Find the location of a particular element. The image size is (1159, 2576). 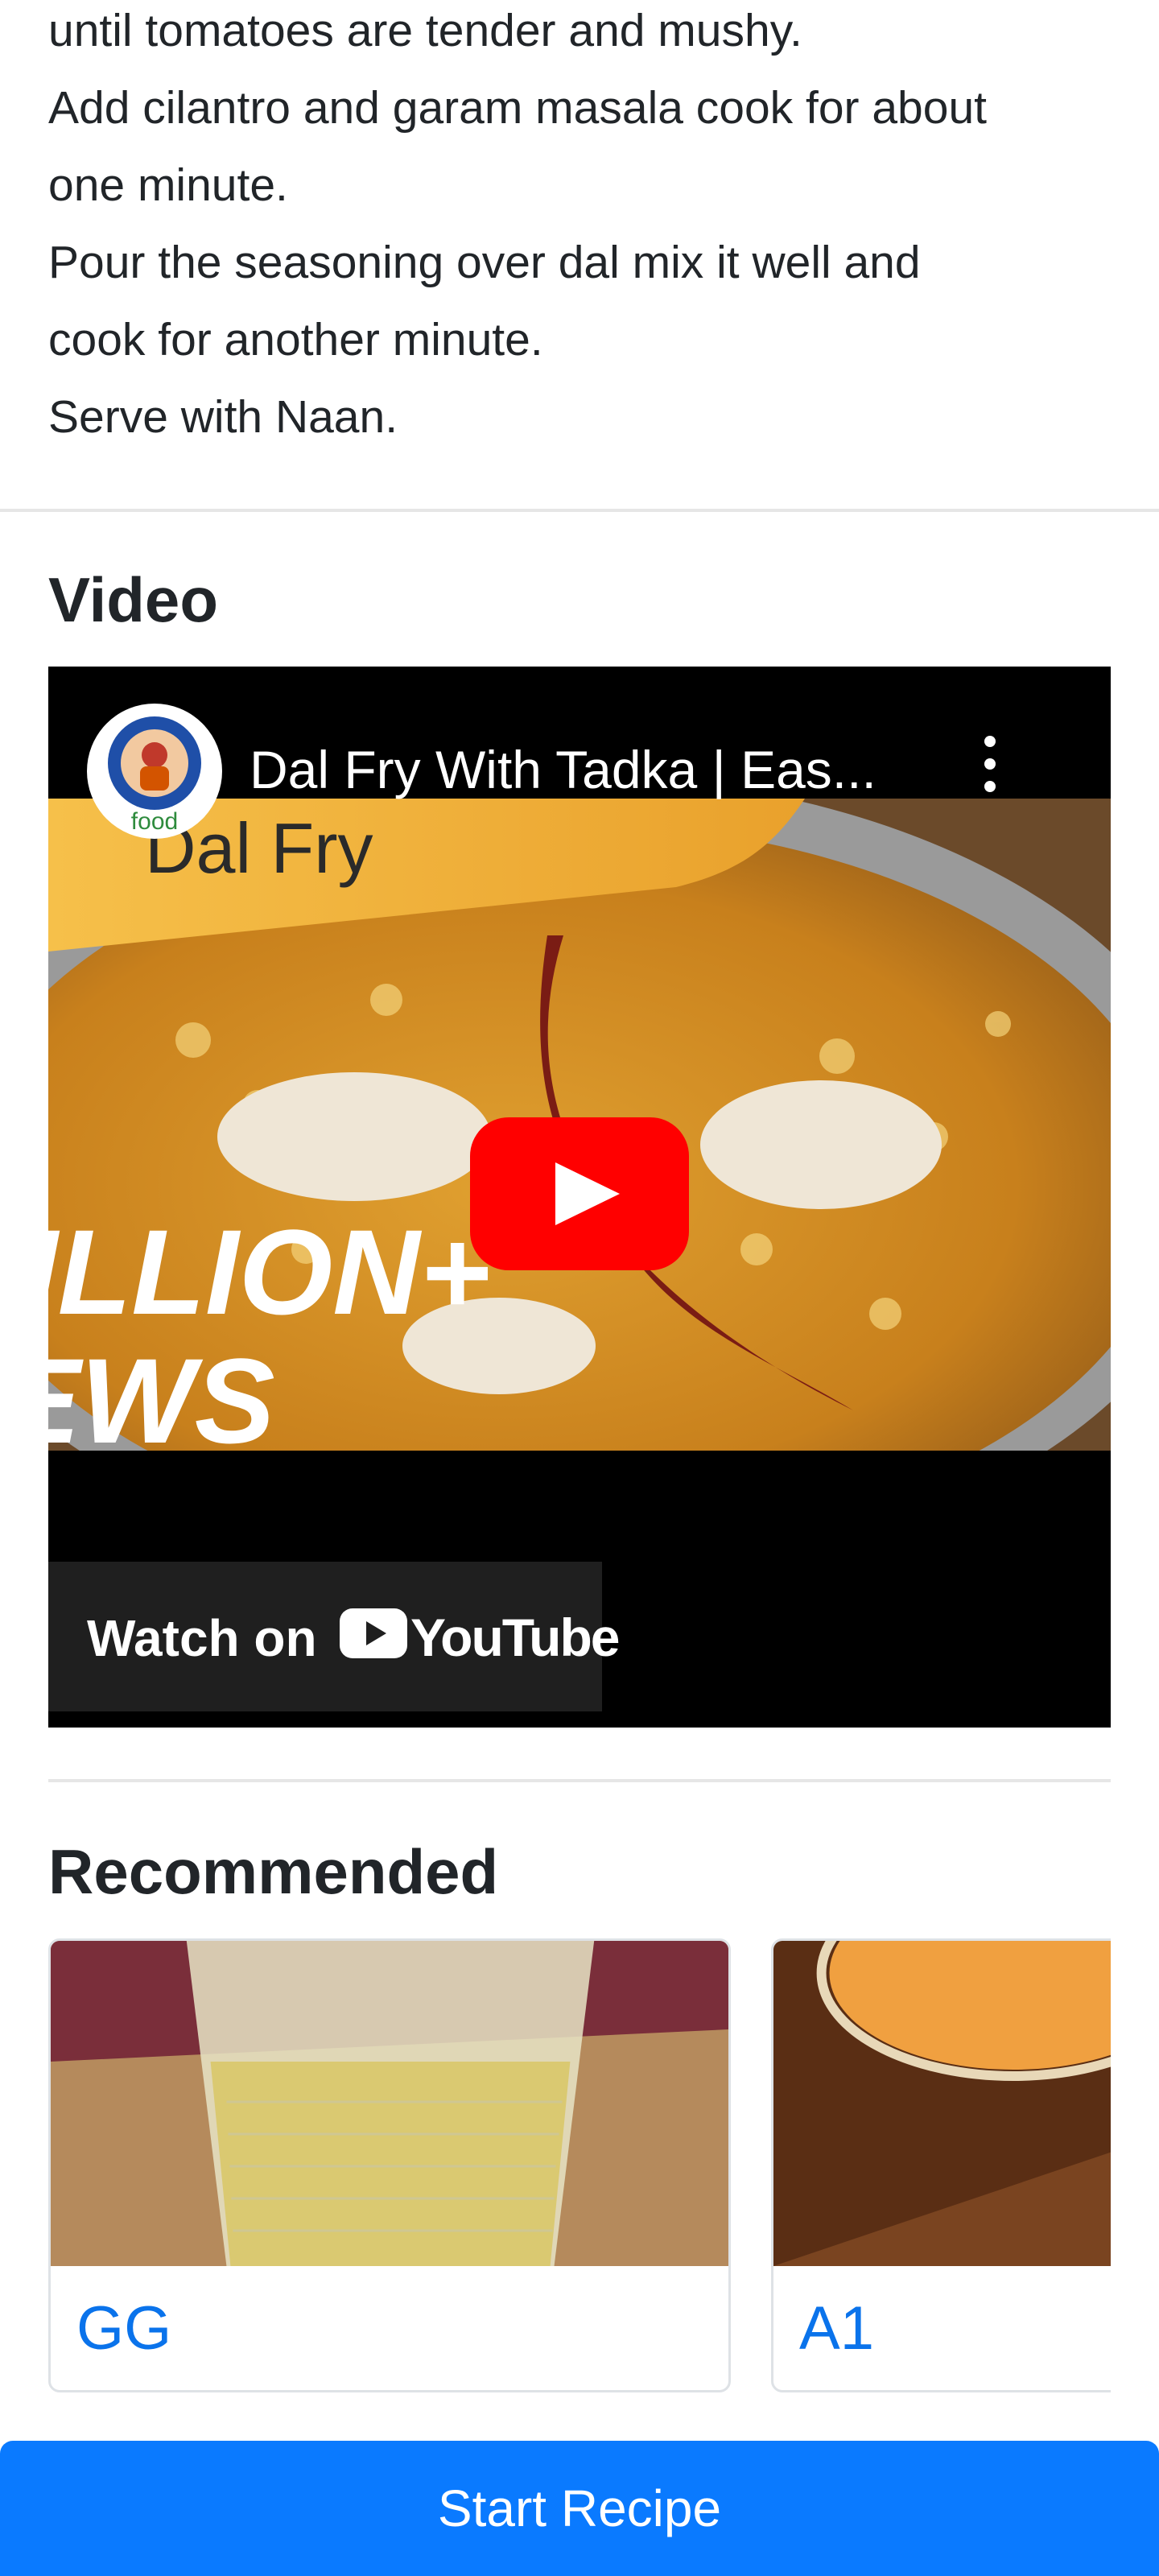

video-section-title: Video is located at coordinates (133, 599).